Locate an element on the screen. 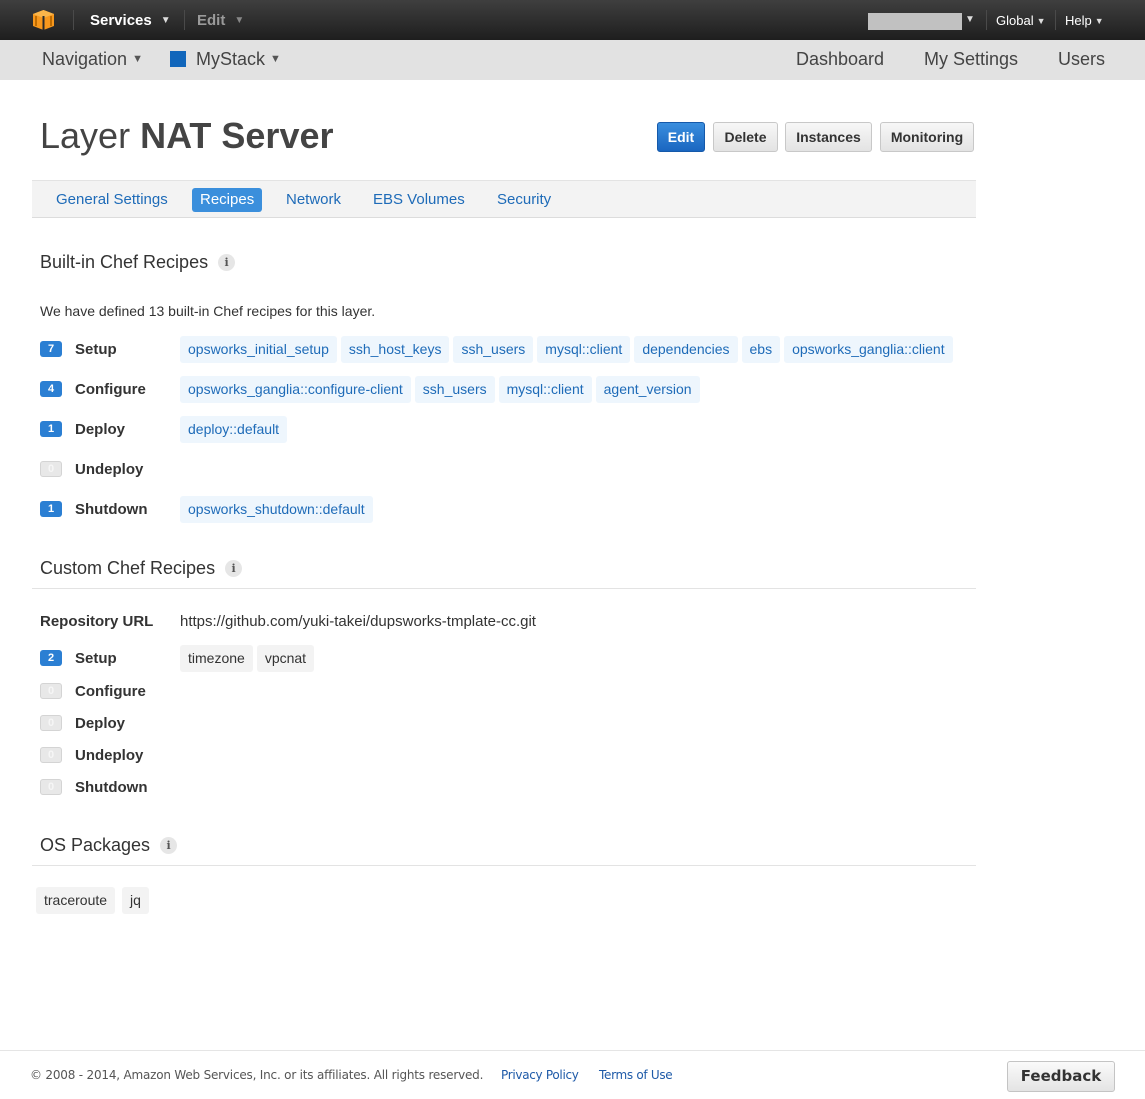  custom-recipes-title: Custom Chef Recipes is located at coordinates (128, 568).